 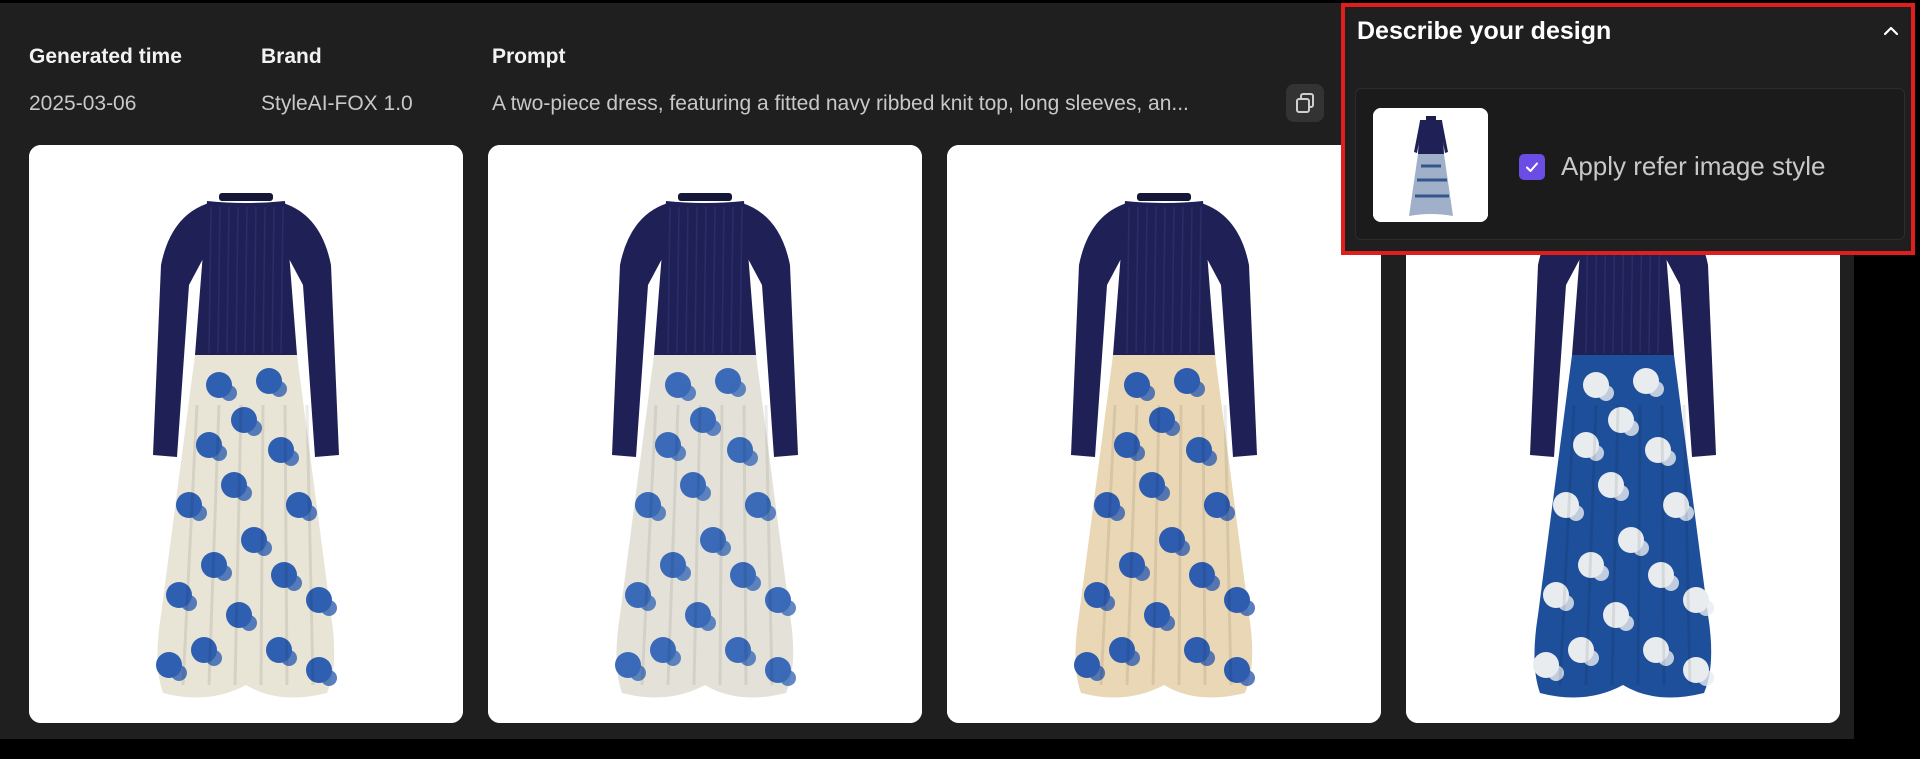 I want to click on copy-prompt-button, so click(x=1305, y=103).